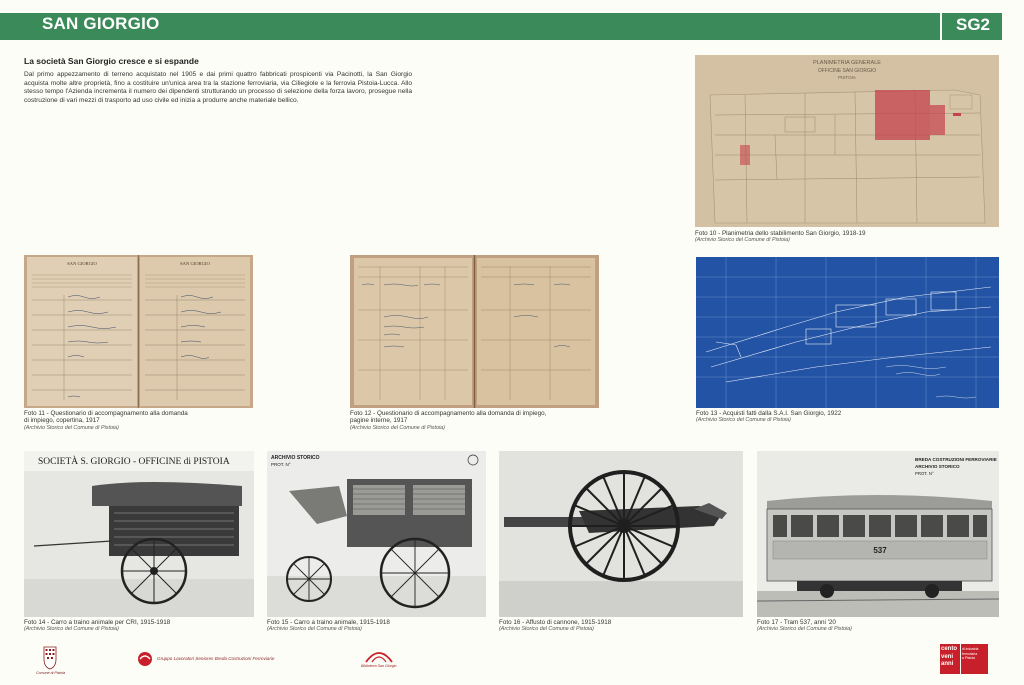  What do you see at coordinates (195, 263) in the screenshot?
I see `cover-right-title: SAN GIORGIO` at bounding box center [195, 263].